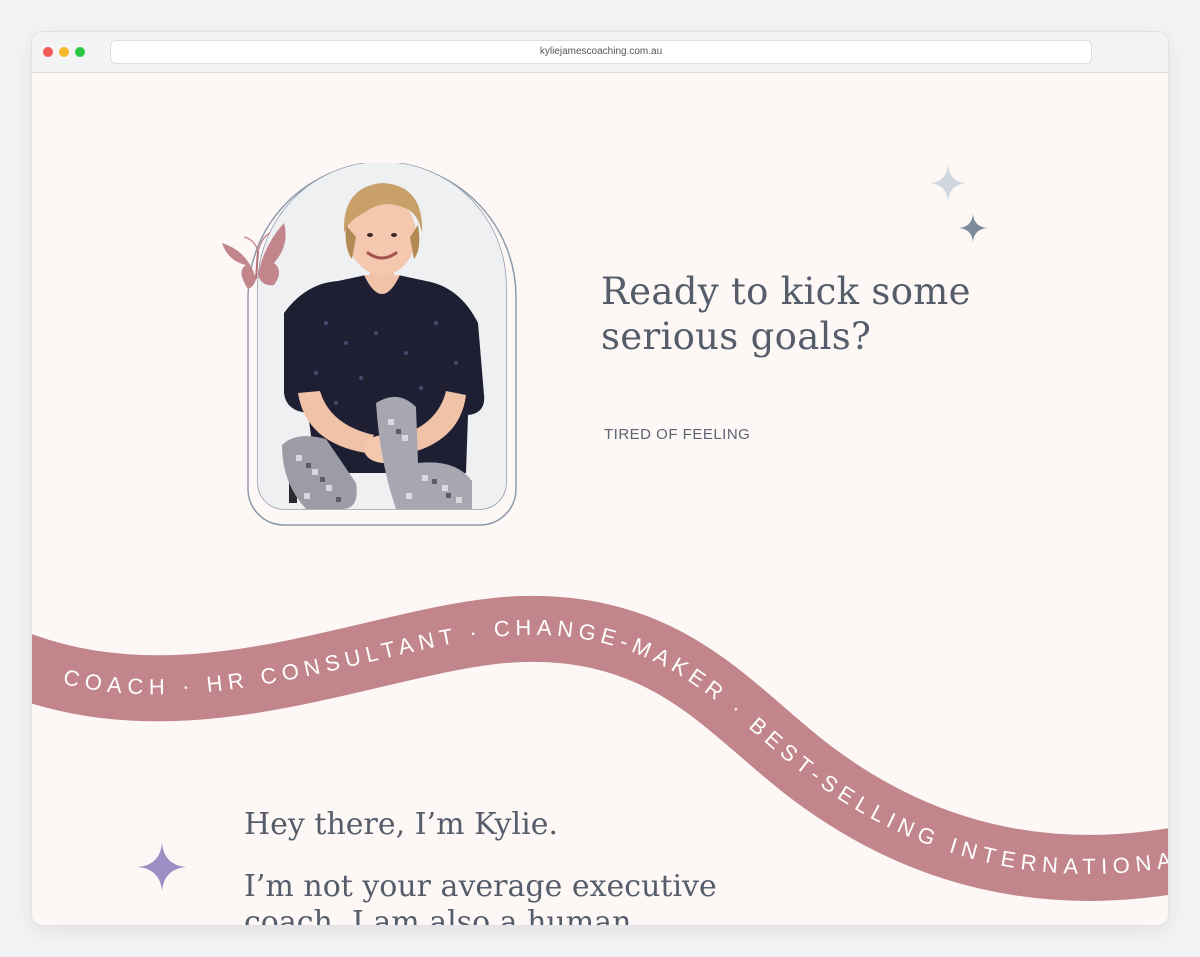 The height and width of the screenshot is (957, 1200). I want to click on browser-titlebar: kyliejamescoaching.com.au, so click(600, 52).